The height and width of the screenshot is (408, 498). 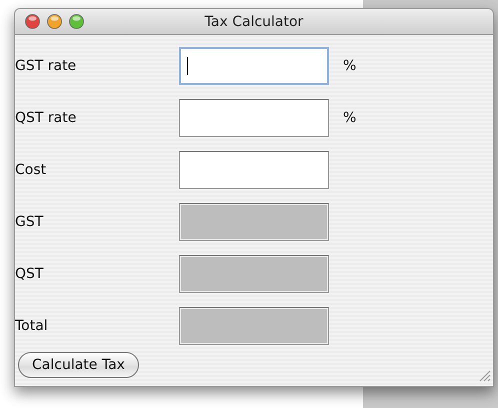 What do you see at coordinates (31, 170) in the screenshot?
I see `field-label: Cost` at bounding box center [31, 170].